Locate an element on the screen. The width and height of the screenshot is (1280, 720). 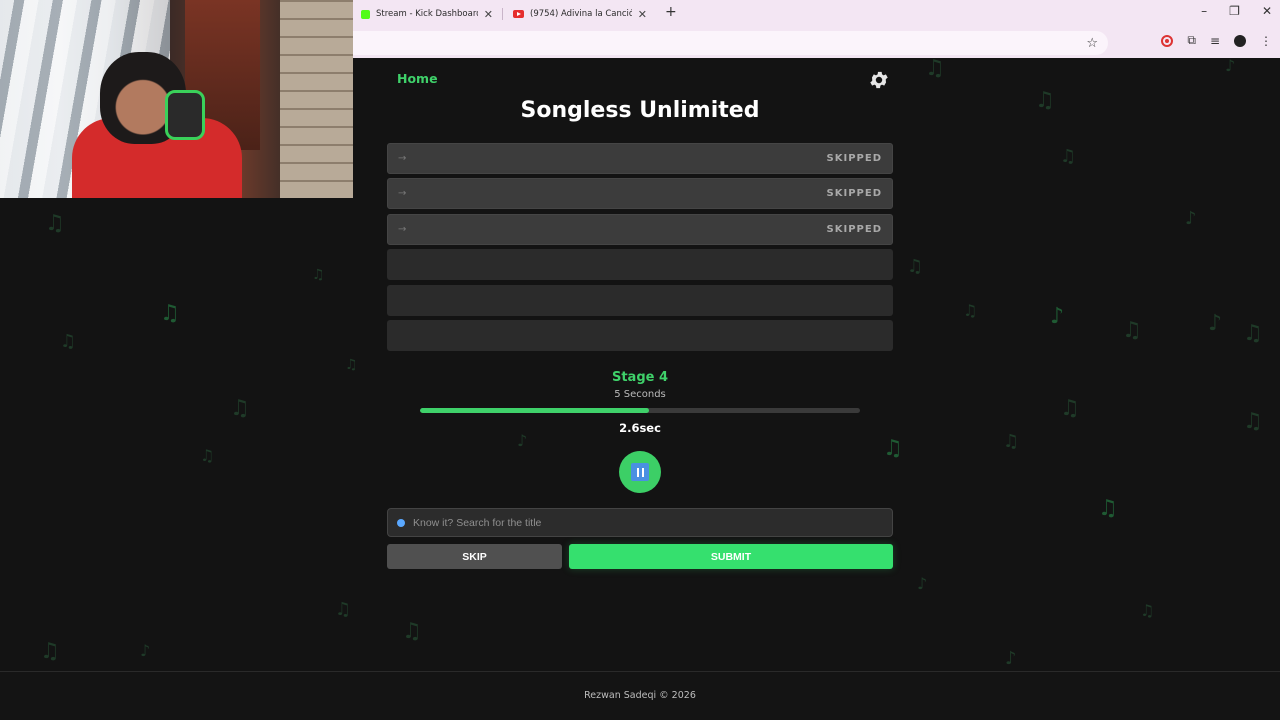
toolbar-icons: ⧉ ≡ ⋮ is located at coordinates (1216, 40).